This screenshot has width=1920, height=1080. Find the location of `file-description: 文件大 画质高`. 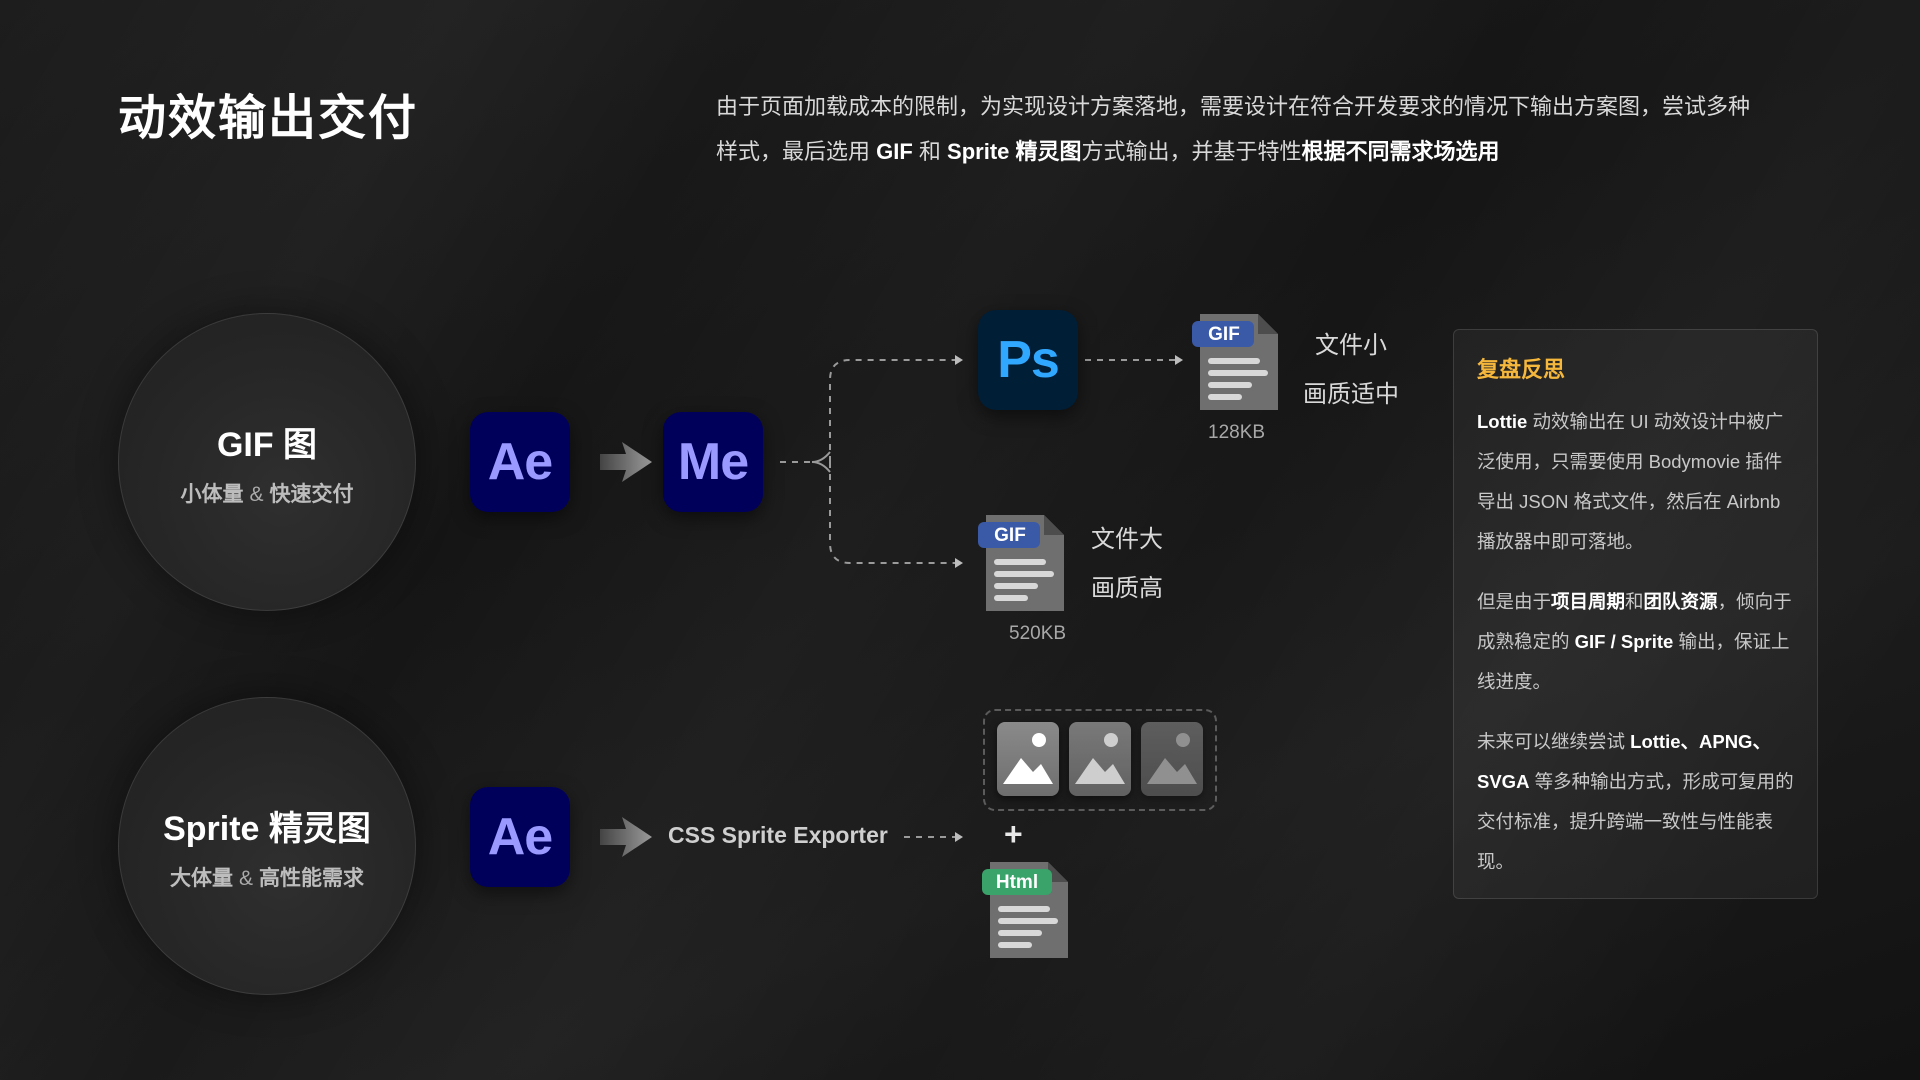

file-description: 文件大 画质高 is located at coordinates (1127, 564).